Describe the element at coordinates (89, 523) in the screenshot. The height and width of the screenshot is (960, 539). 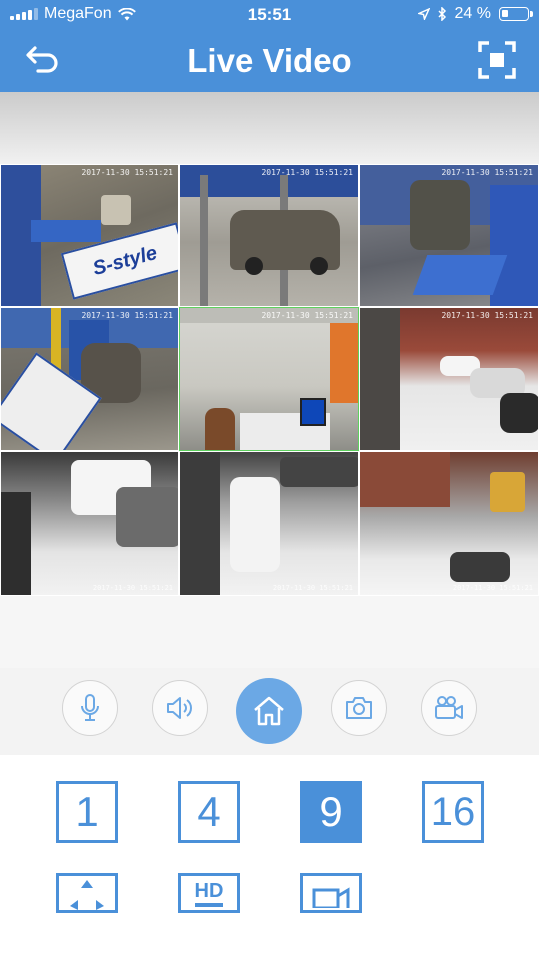
I see `camera-feed-7: 2017-11-30 15:51:21` at that location.